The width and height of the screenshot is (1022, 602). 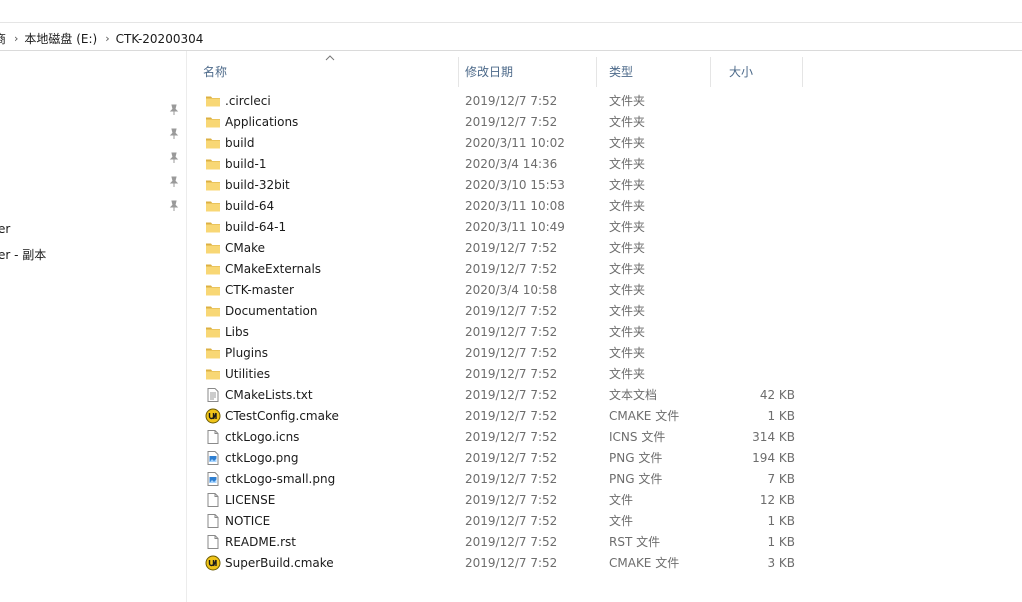 I want to click on file-row: CMake 2019/12/7 7:52 文件夹, so click(x=501, y=248).